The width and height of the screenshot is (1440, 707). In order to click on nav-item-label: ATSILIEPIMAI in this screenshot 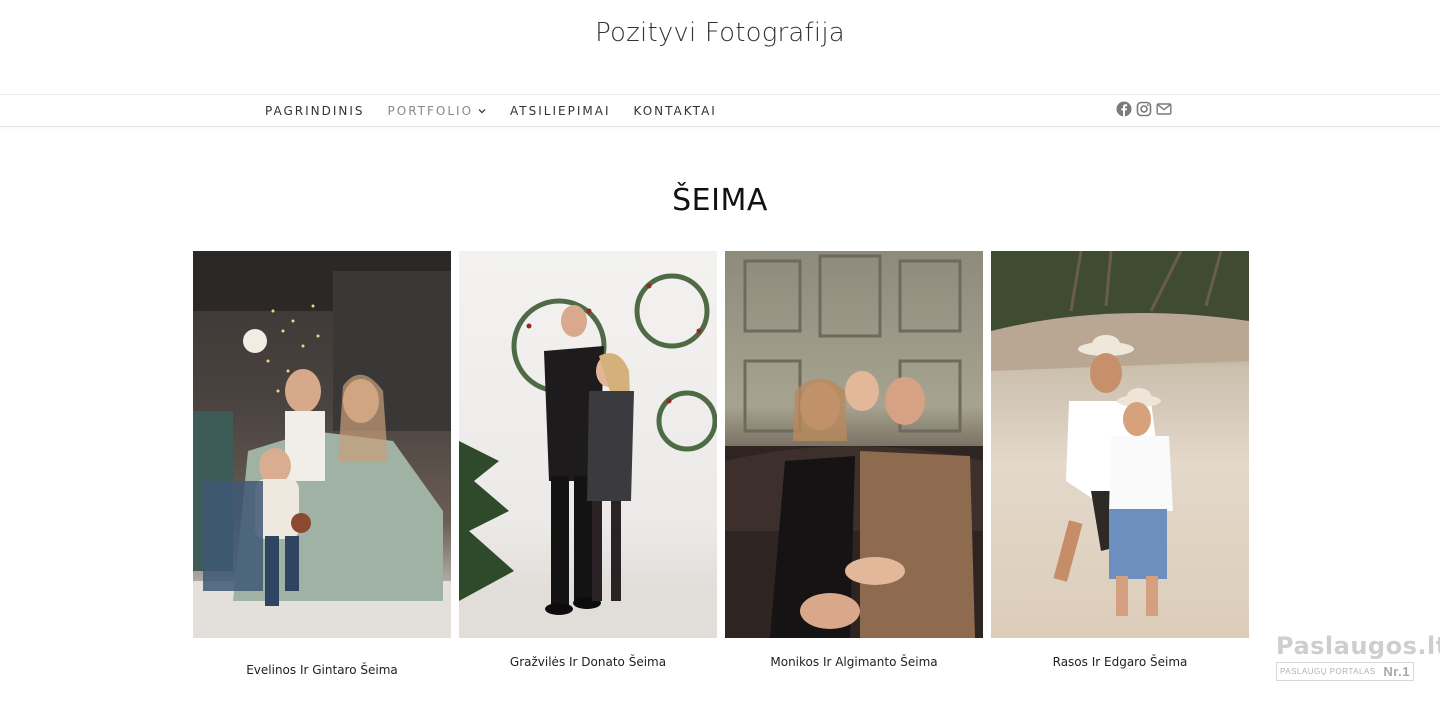, I will do `click(560, 110)`.